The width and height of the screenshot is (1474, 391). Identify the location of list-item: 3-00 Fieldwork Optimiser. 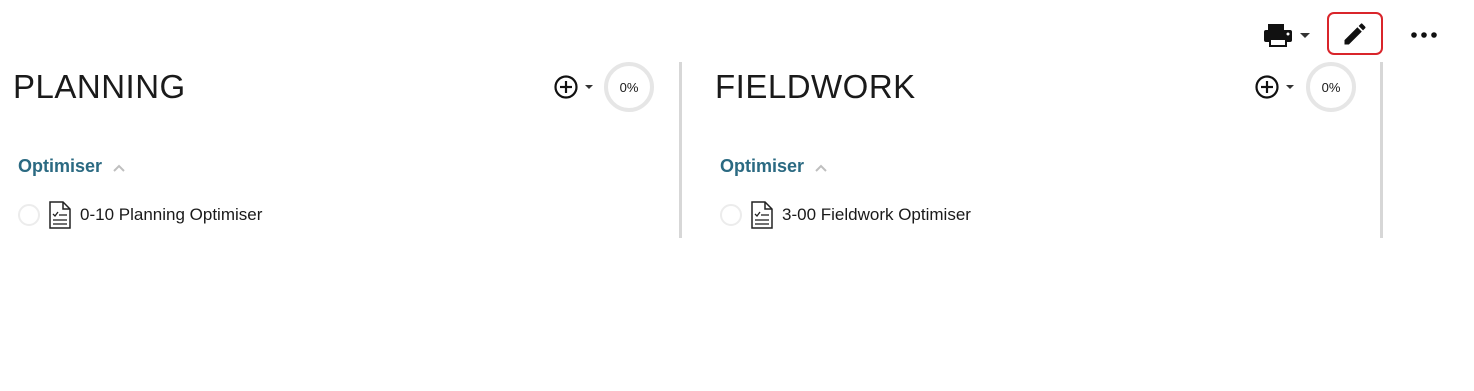
(845, 215).